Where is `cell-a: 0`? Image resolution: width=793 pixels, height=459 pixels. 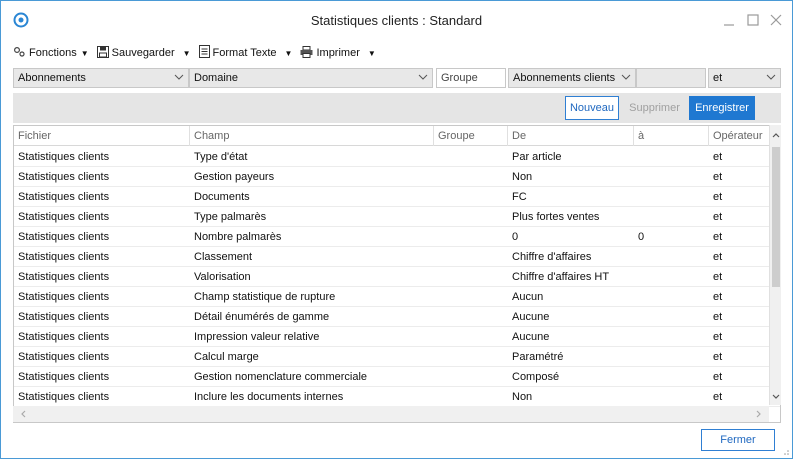
cell-a: 0 is located at coordinates (641, 237).